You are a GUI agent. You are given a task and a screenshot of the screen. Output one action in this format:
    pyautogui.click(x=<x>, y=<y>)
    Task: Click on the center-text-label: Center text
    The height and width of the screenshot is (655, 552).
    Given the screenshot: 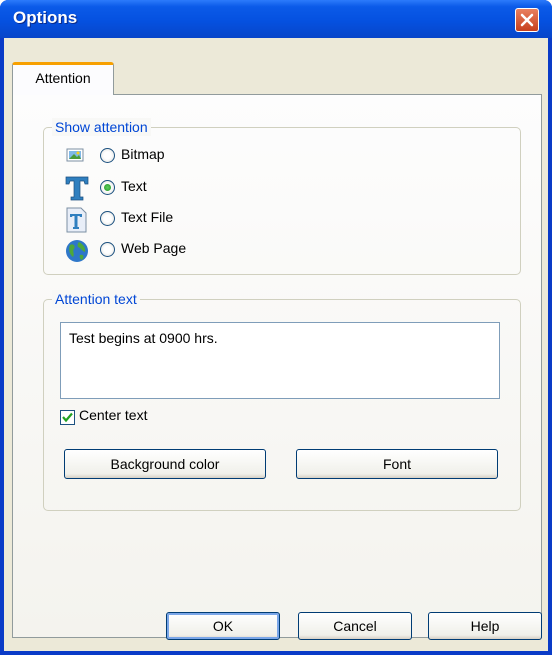 What is the action you would take?
    pyautogui.click(x=113, y=415)
    